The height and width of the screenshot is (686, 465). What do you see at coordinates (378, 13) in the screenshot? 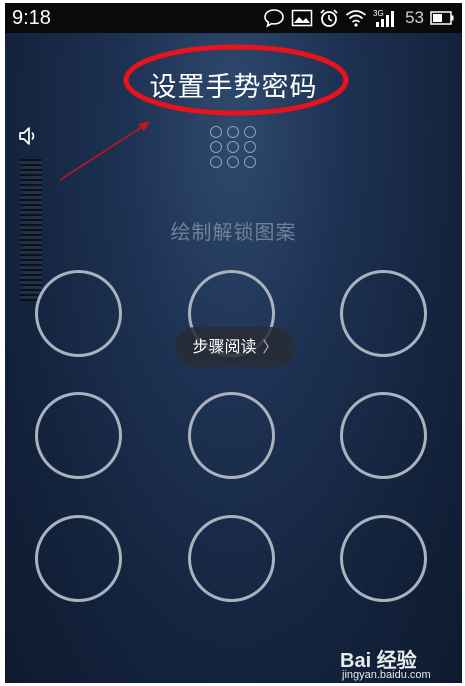
I see `svg-text: 3G` at bounding box center [378, 13].